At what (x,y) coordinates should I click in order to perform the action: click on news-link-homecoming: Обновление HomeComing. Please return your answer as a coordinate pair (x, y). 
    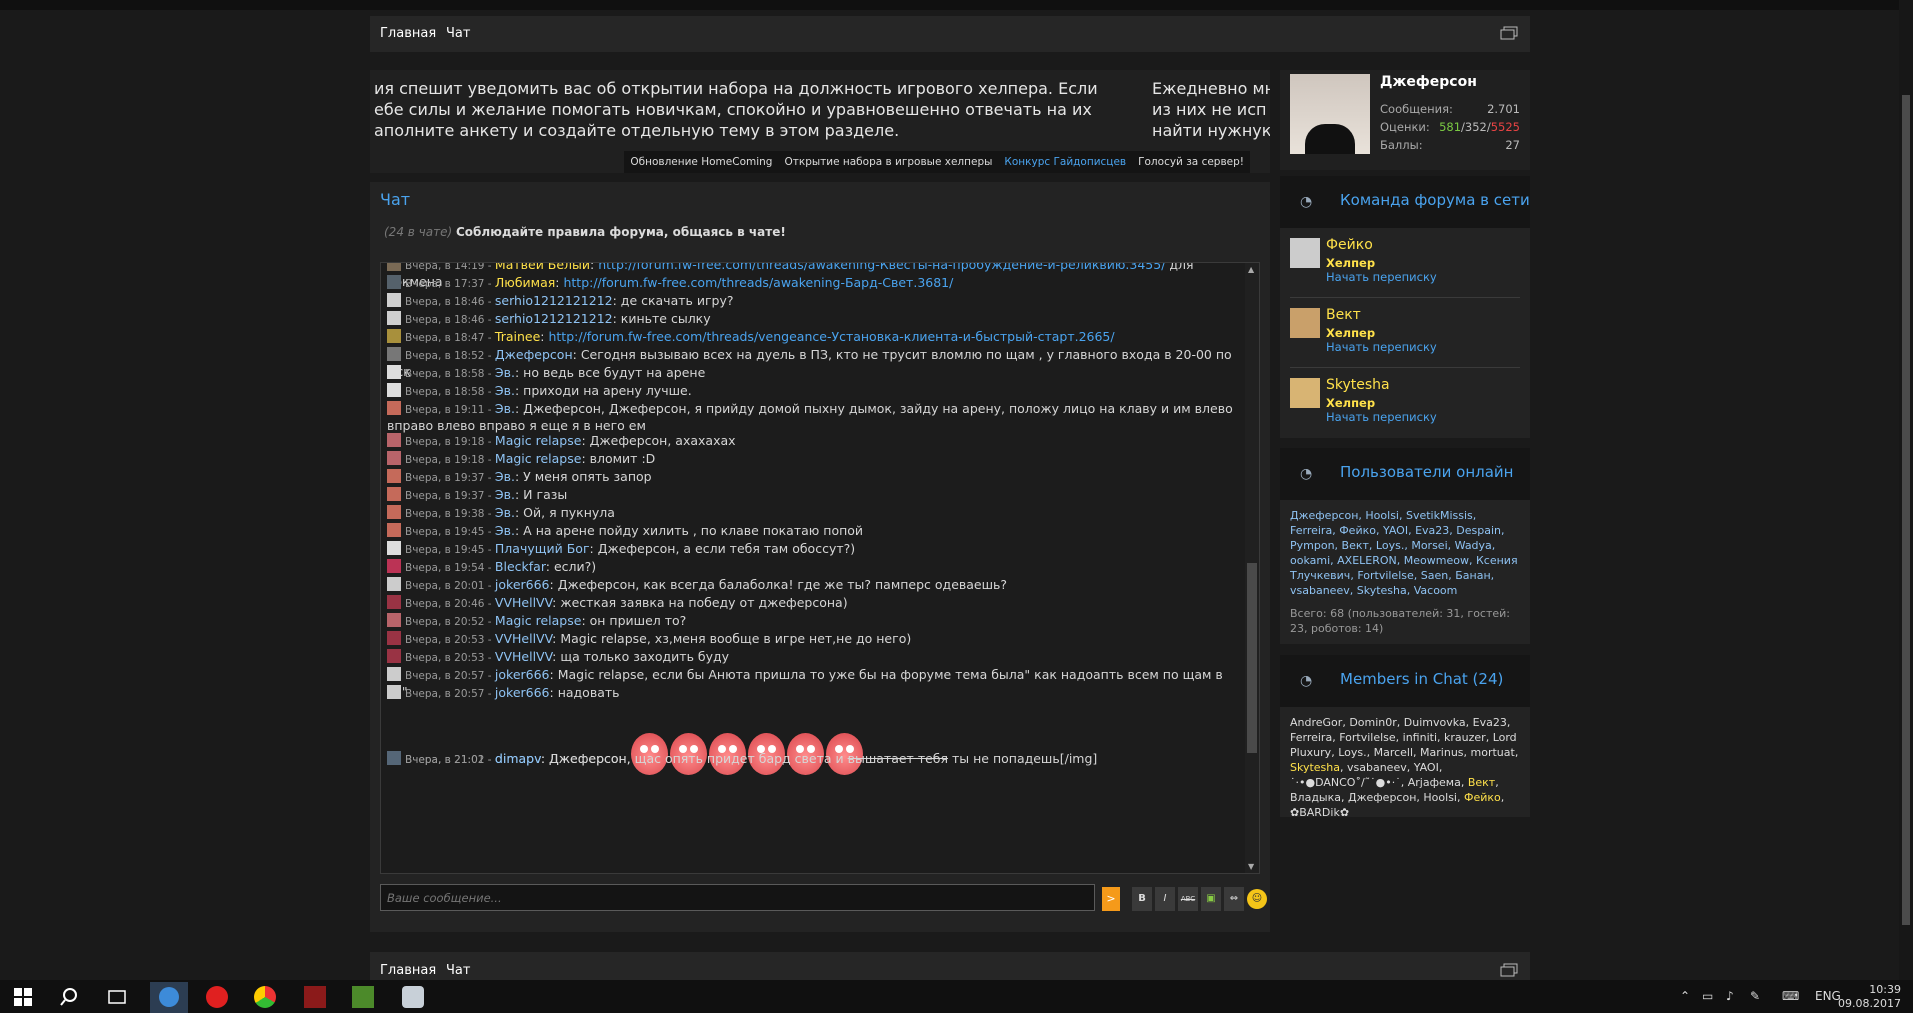
    Looking at the image, I should click on (701, 162).